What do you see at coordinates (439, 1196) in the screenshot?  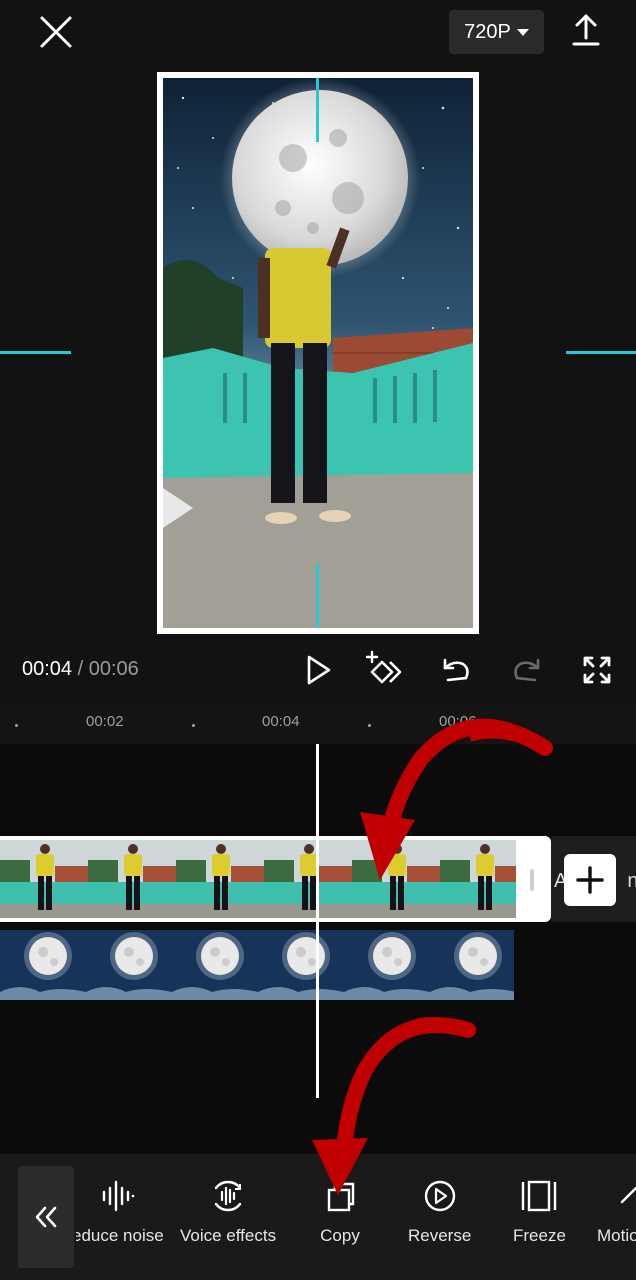 I see `reverse-icon` at bounding box center [439, 1196].